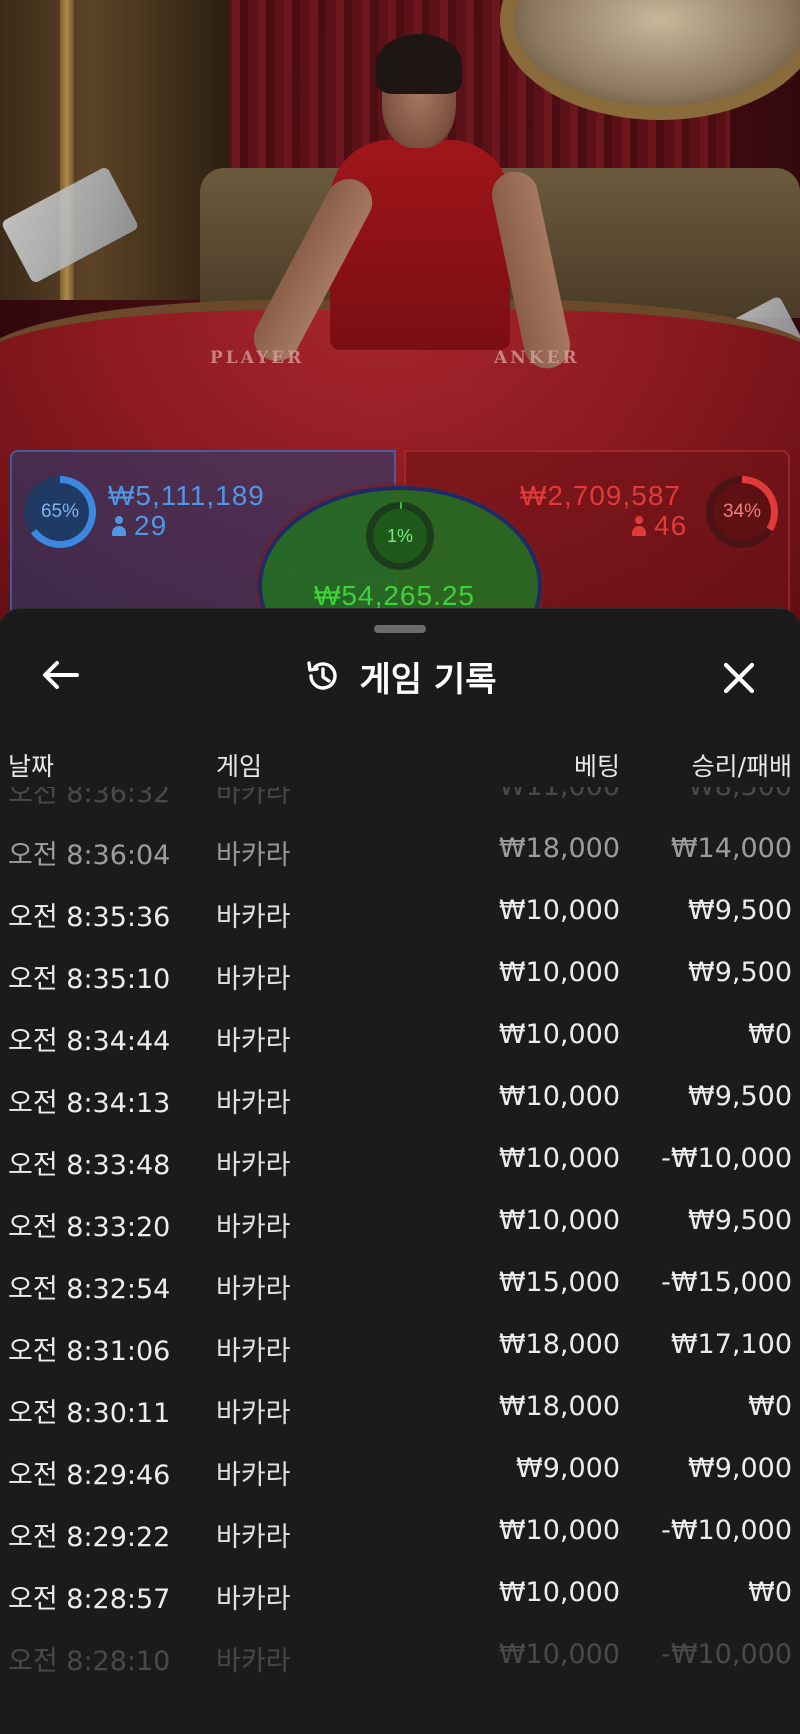 The height and width of the screenshot is (1734, 800). What do you see at coordinates (400, 1594) in the screenshot?
I see `history-row: 오전 8:28:57 바카라 ₩10,000 ₩0` at bounding box center [400, 1594].